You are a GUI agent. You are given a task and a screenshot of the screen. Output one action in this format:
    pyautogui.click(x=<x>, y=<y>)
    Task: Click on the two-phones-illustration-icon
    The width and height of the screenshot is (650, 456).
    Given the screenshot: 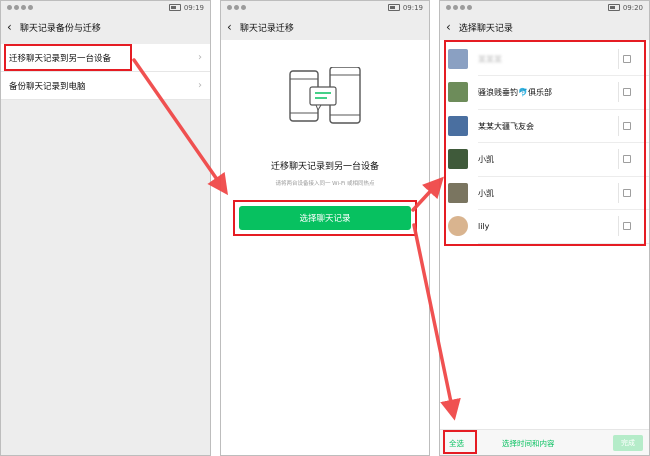 What is the action you would take?
    pyautogui.click(x=325, y=95)
    